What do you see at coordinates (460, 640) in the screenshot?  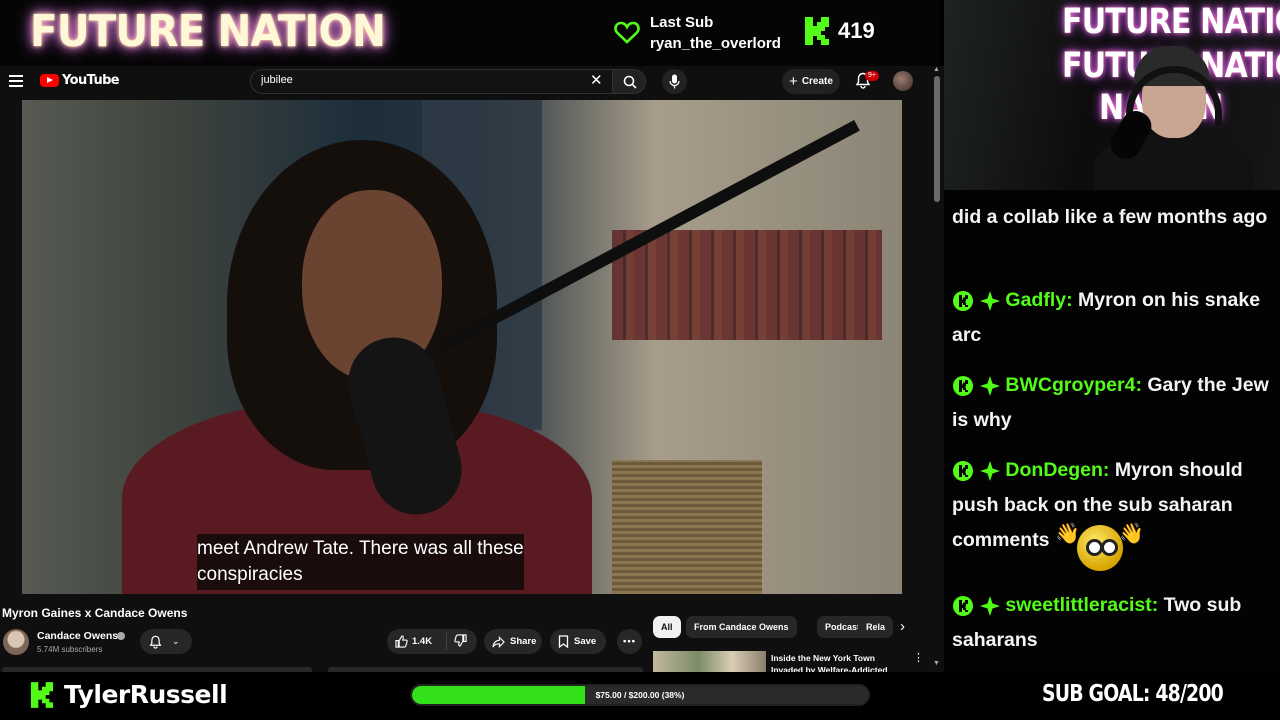 I see `thumbs-down-icon` at bounding box center [460, 640].